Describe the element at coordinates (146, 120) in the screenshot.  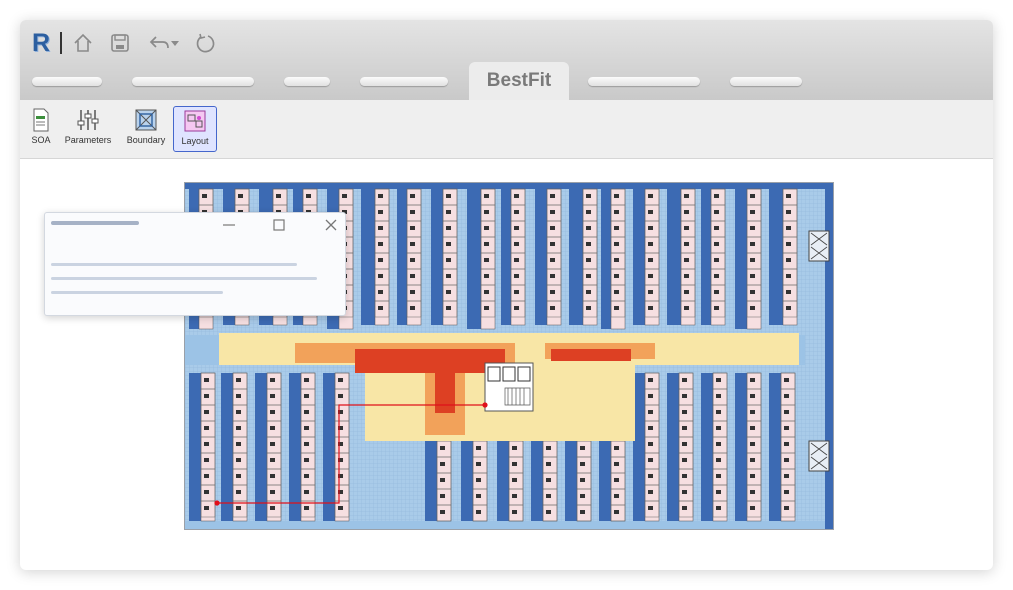
I see `boundary-icon` at that location.